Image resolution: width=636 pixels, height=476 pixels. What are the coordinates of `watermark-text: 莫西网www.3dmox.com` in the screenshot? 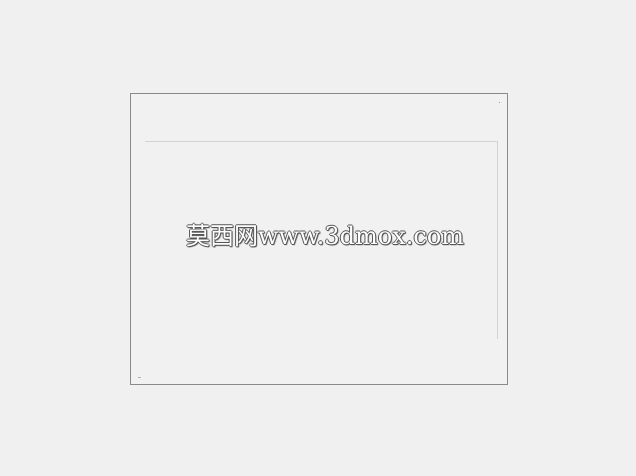 It's located at (325, 236).